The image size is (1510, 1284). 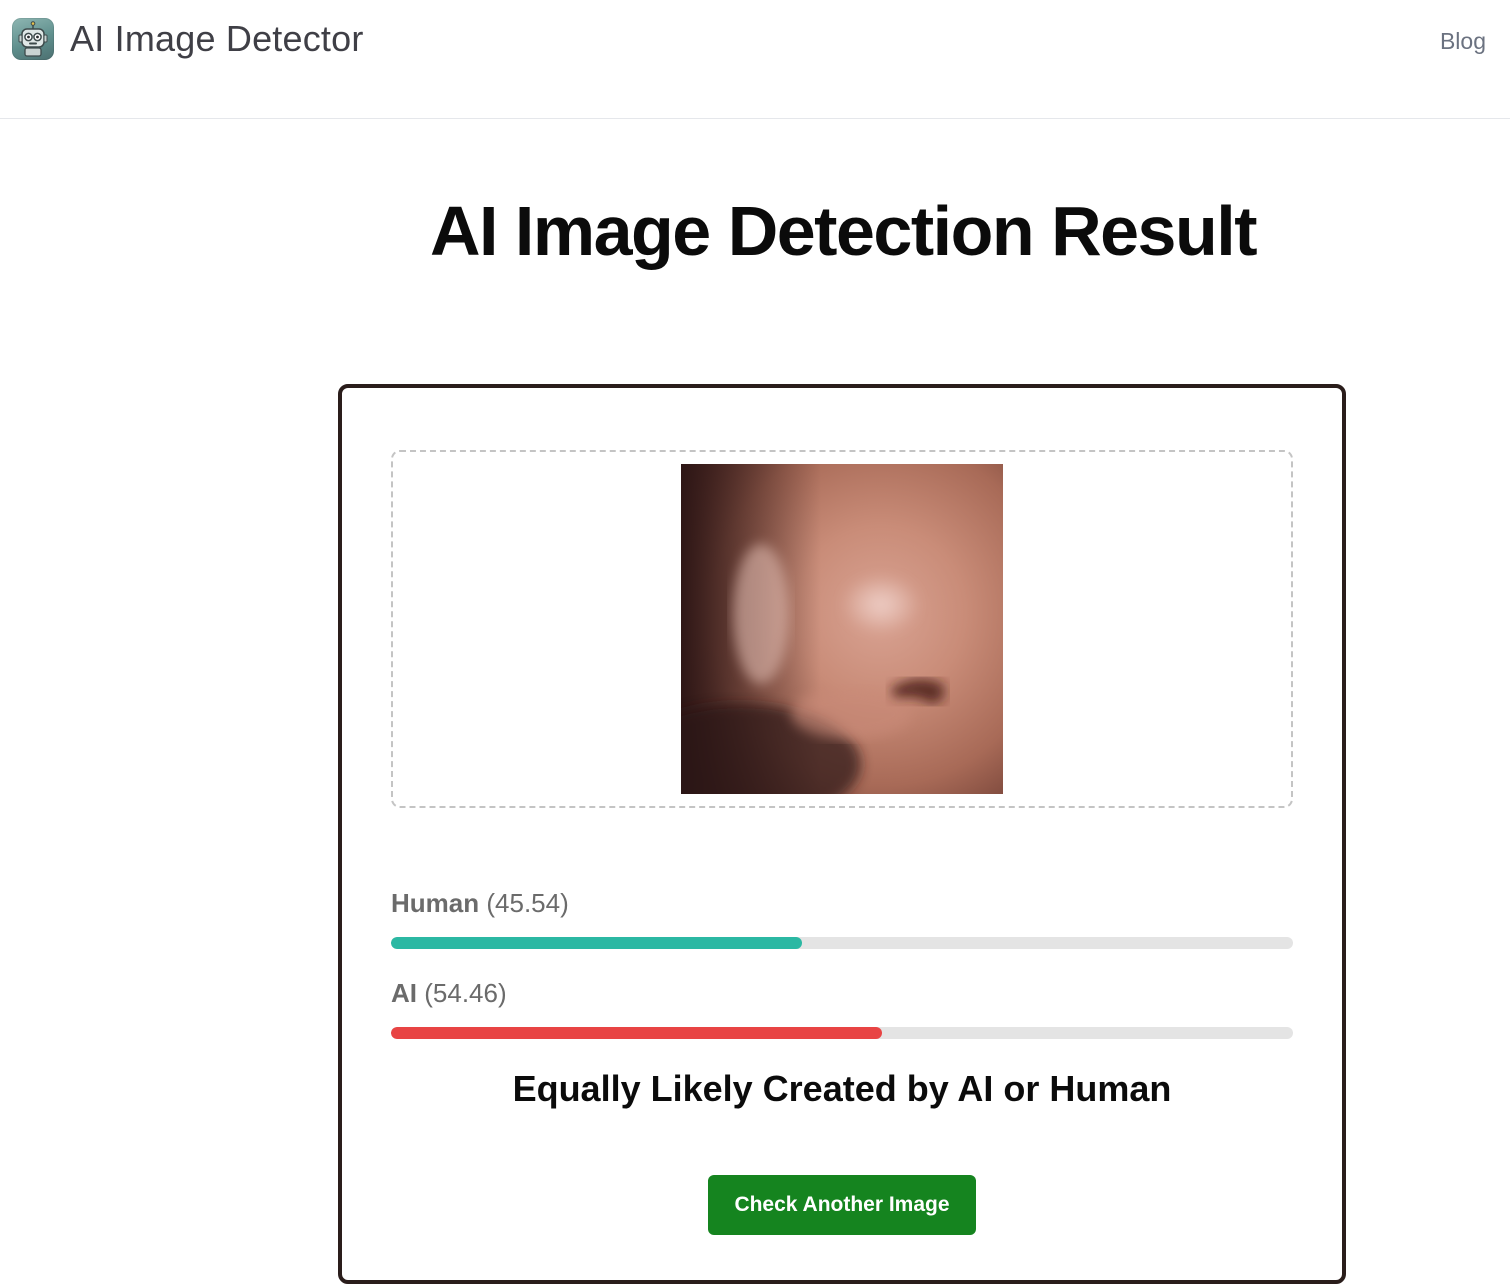 I want to click on human-score-value: (45.54), so click(x=527, y=903).